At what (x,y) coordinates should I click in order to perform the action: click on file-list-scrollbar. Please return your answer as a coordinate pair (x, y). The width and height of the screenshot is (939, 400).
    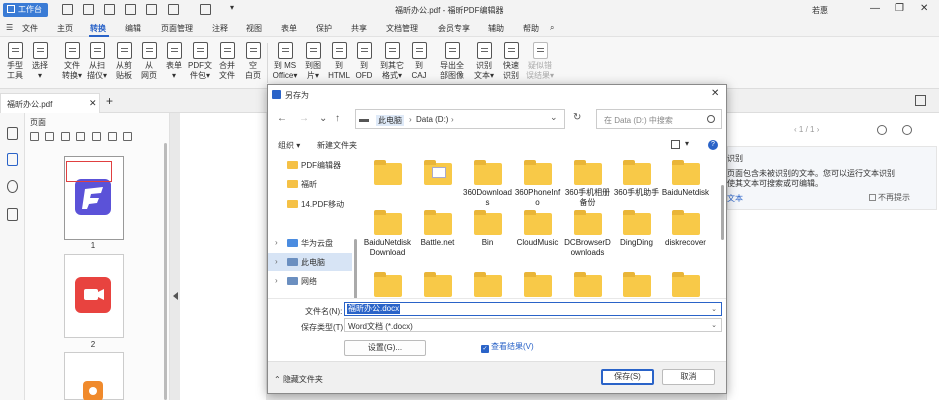
    Looking at the image, I should click on (722, 212).